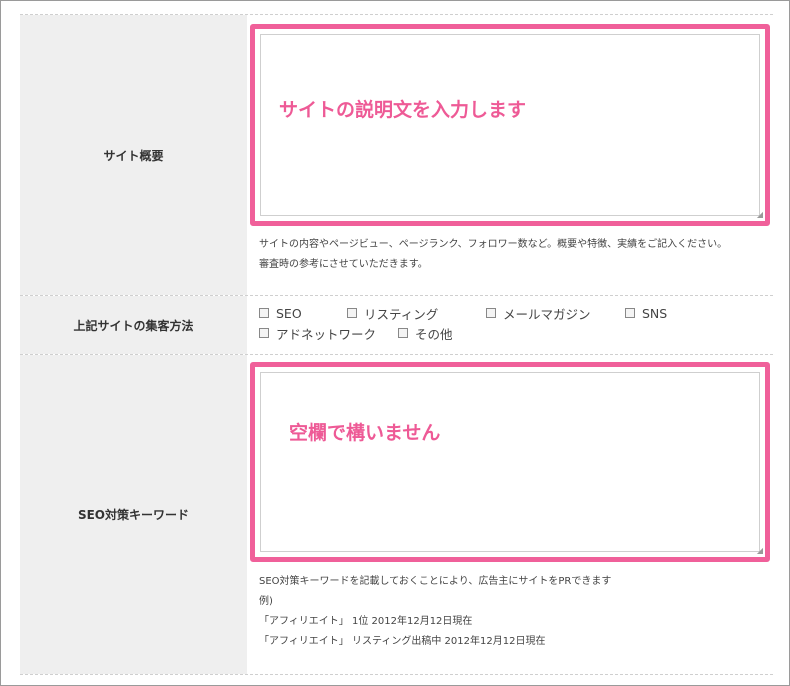 The image size is (790, 686). Describe the element at coordinates (133, 325) in the screenshot. I see `traffic-methods-label: 上記サイトの集客方法` at that location.